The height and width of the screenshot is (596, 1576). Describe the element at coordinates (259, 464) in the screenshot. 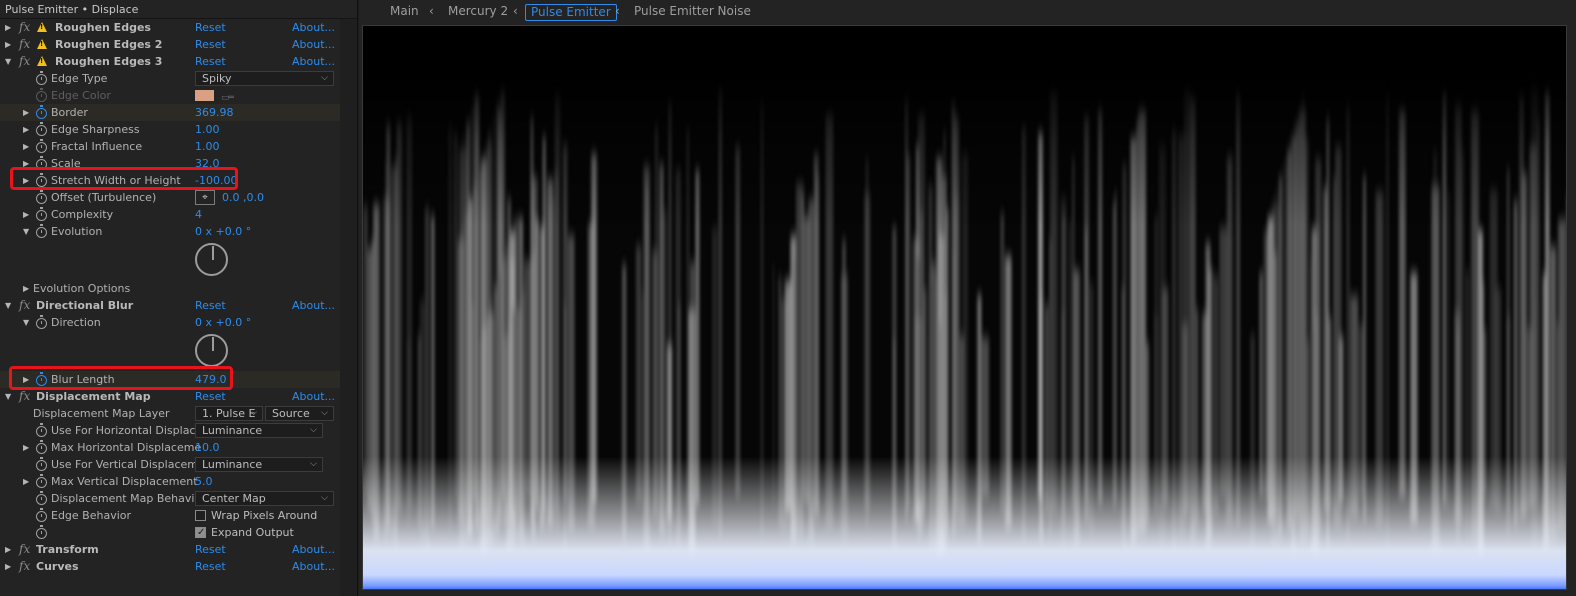

I see `vertical-channel-dropdown: Luminance ⌵` at that location.